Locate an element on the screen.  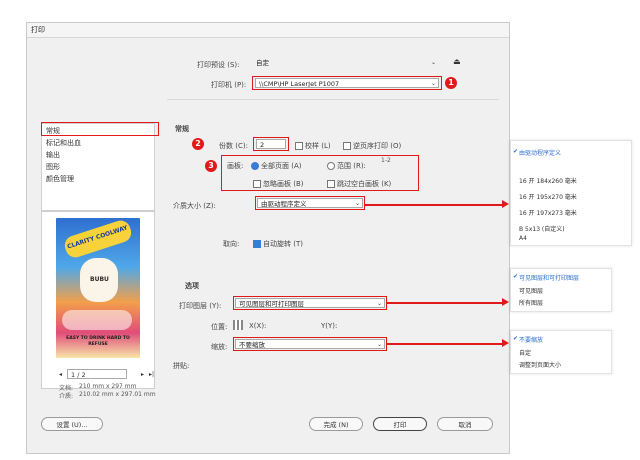
general-section-title: 常规 is located at coordinates (182, 129).